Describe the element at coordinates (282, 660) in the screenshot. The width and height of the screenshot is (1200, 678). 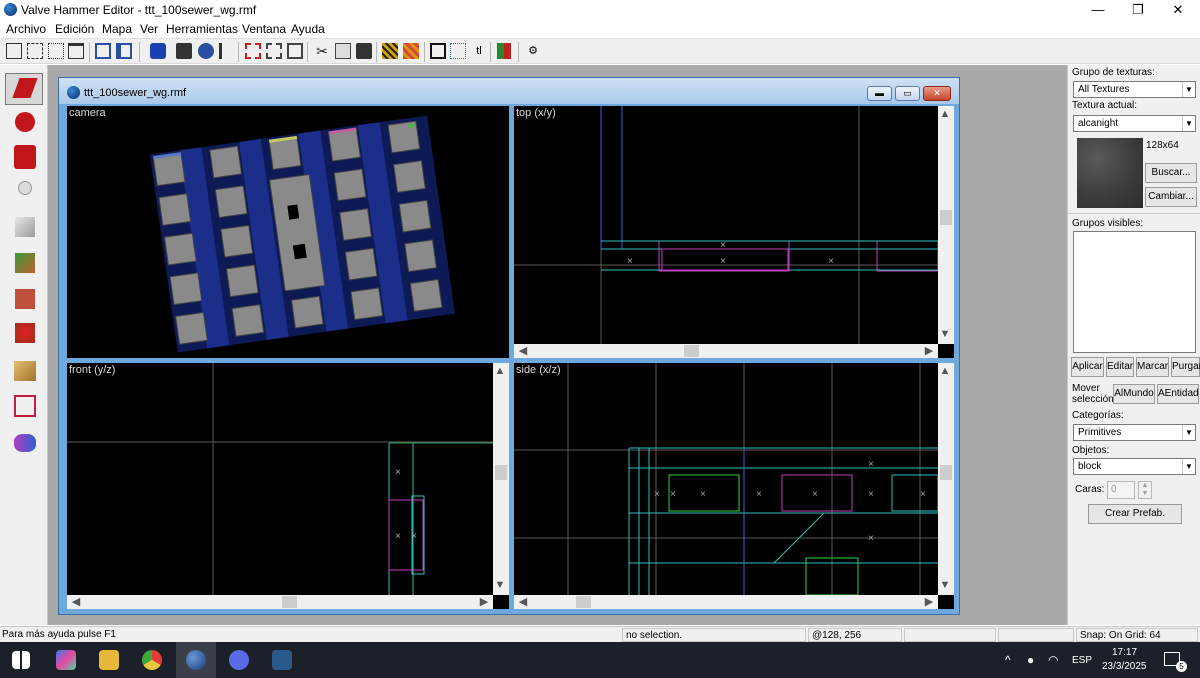
I see `installer-icon` at that location.